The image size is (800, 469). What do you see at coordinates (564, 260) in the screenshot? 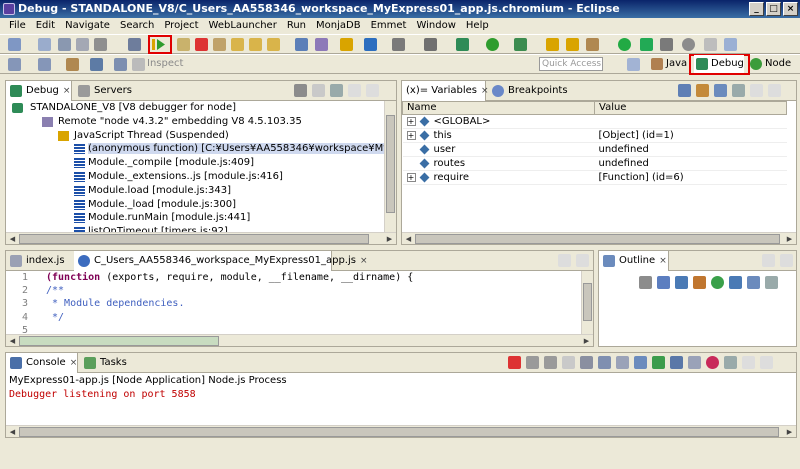
I see `minimize-editor-icon` at bounding box center [564, 260].